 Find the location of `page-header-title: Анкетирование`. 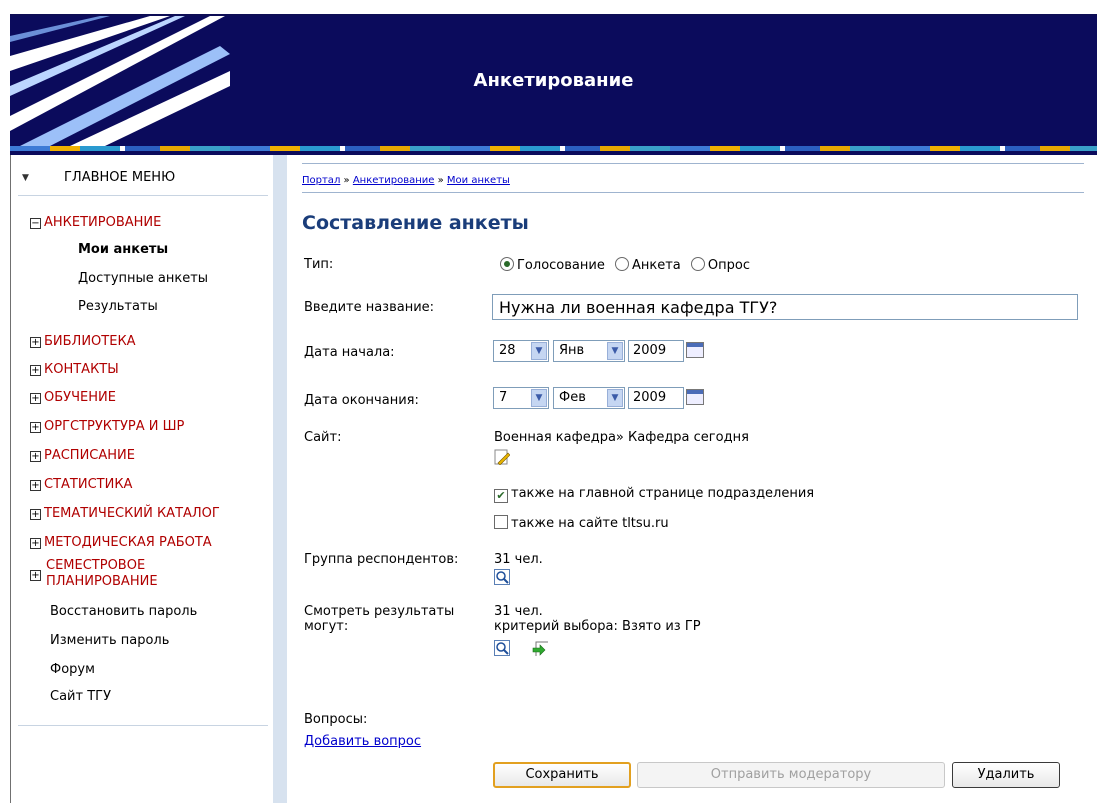

page-header-title: Анкетирование is located at coordinates (553, 80).